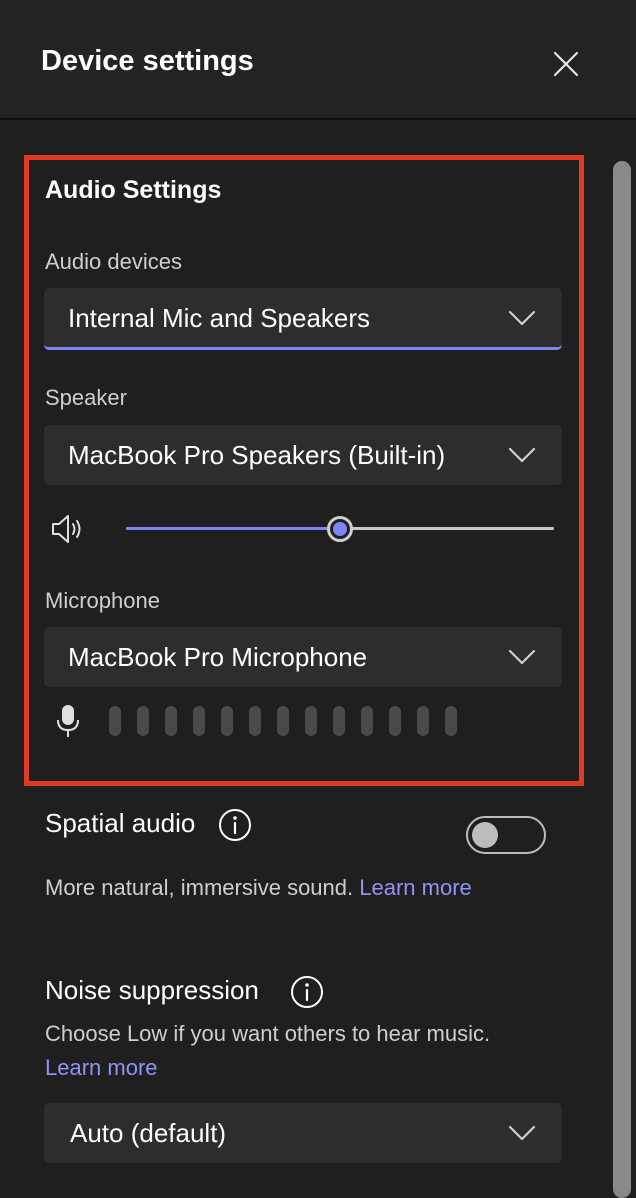 The height and width of the screenshot is (1198, 636). I want to click on audio-devices-dropdown: Internal Mic and Speakers, so click(303, 319).